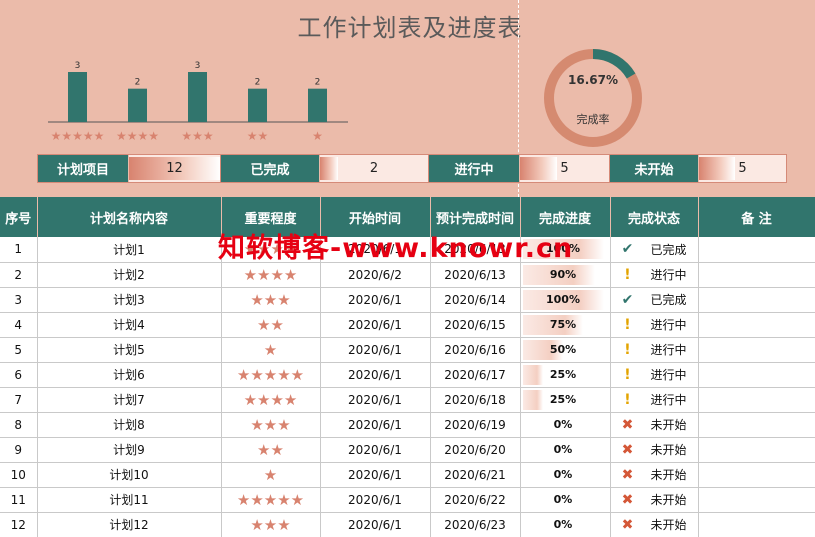  Describe the element at coordinates (475, 275) in the screenshot. I see `cell-end: 2020/6/13` at that location.